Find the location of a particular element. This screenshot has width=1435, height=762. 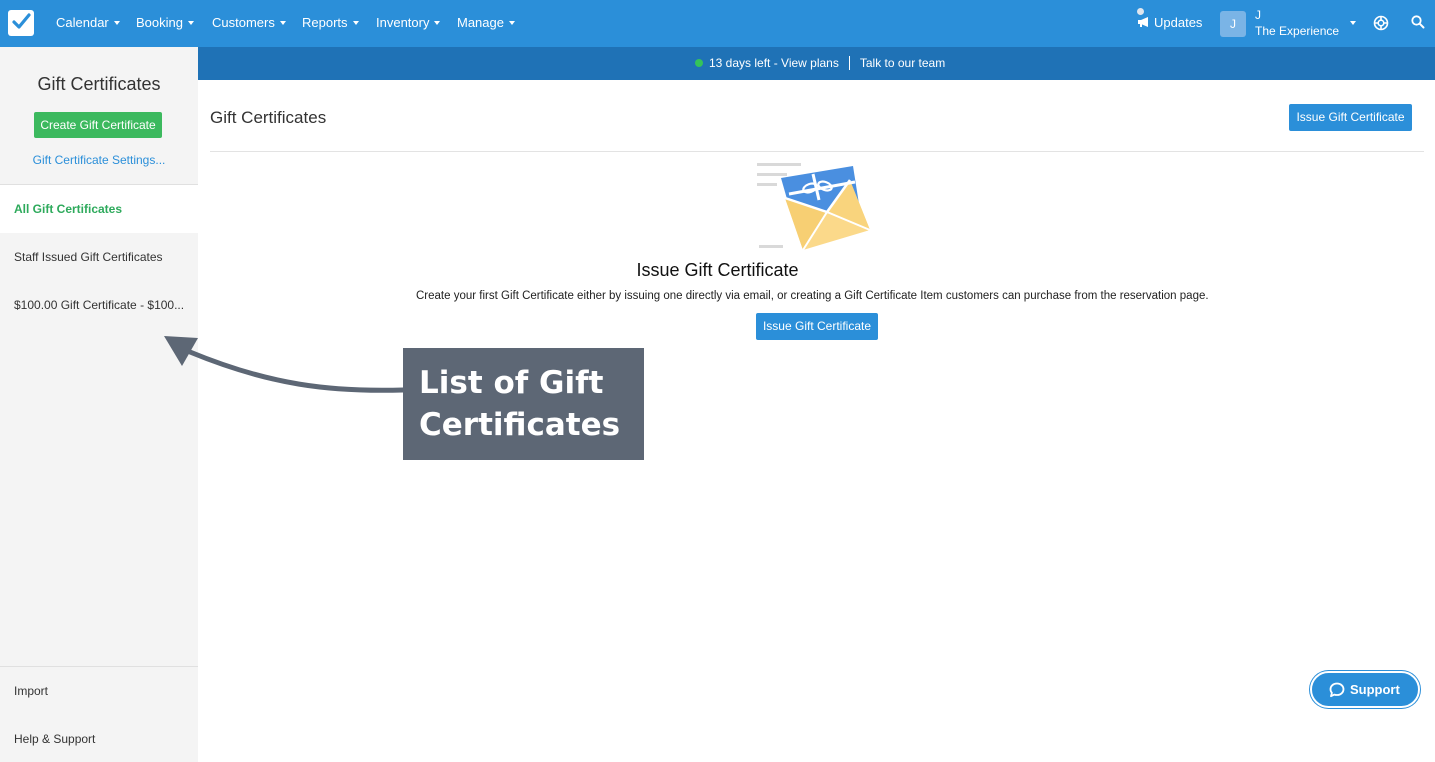

annotation-arrow-icon is located at coordinates (285, 364).